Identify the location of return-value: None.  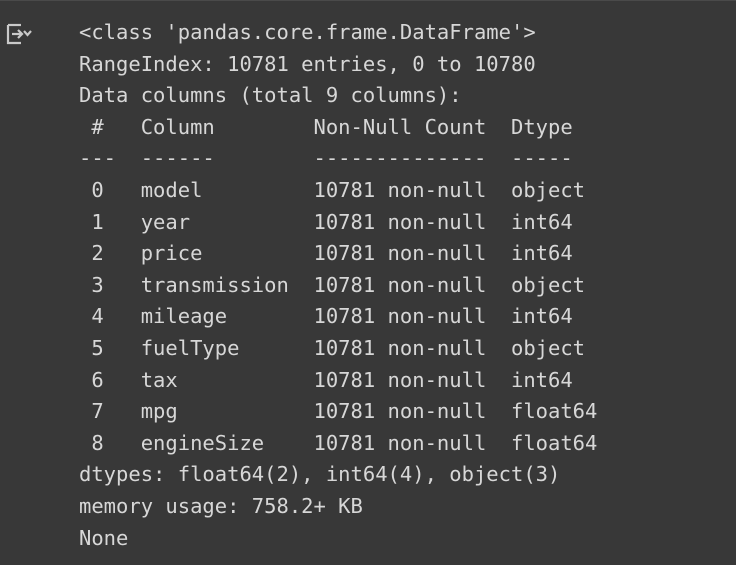
(104, 537).